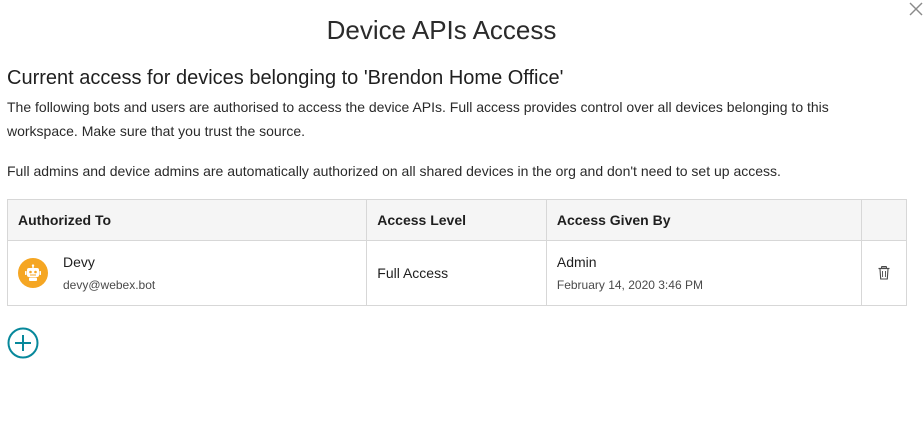 The width and height of the screenshot is (923, 445). What do you see at coordinates (576, 262) in the screenshot?
I see `given-by-name: Admin` at bounding box center [576, 262].